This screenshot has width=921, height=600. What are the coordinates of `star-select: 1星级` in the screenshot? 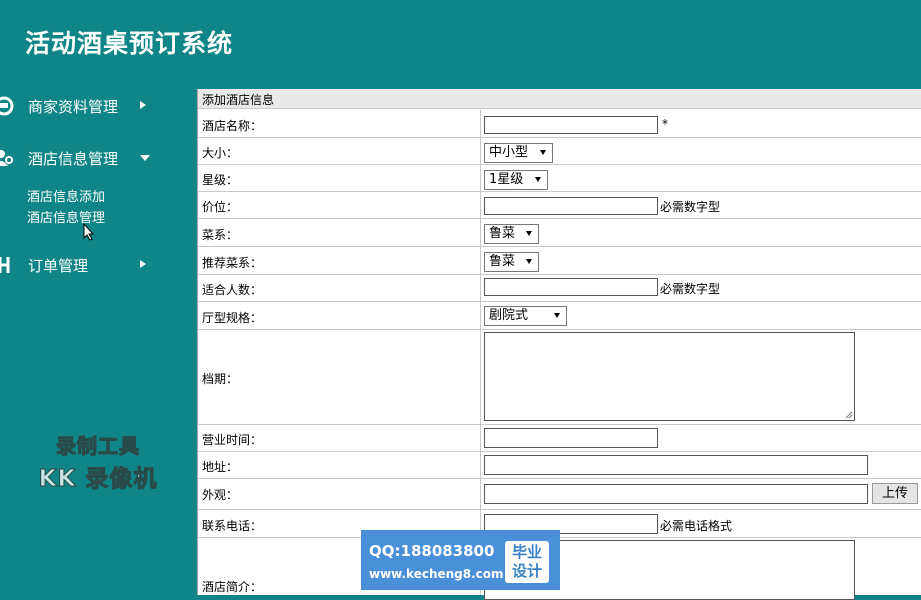 It's located at (516, 180).